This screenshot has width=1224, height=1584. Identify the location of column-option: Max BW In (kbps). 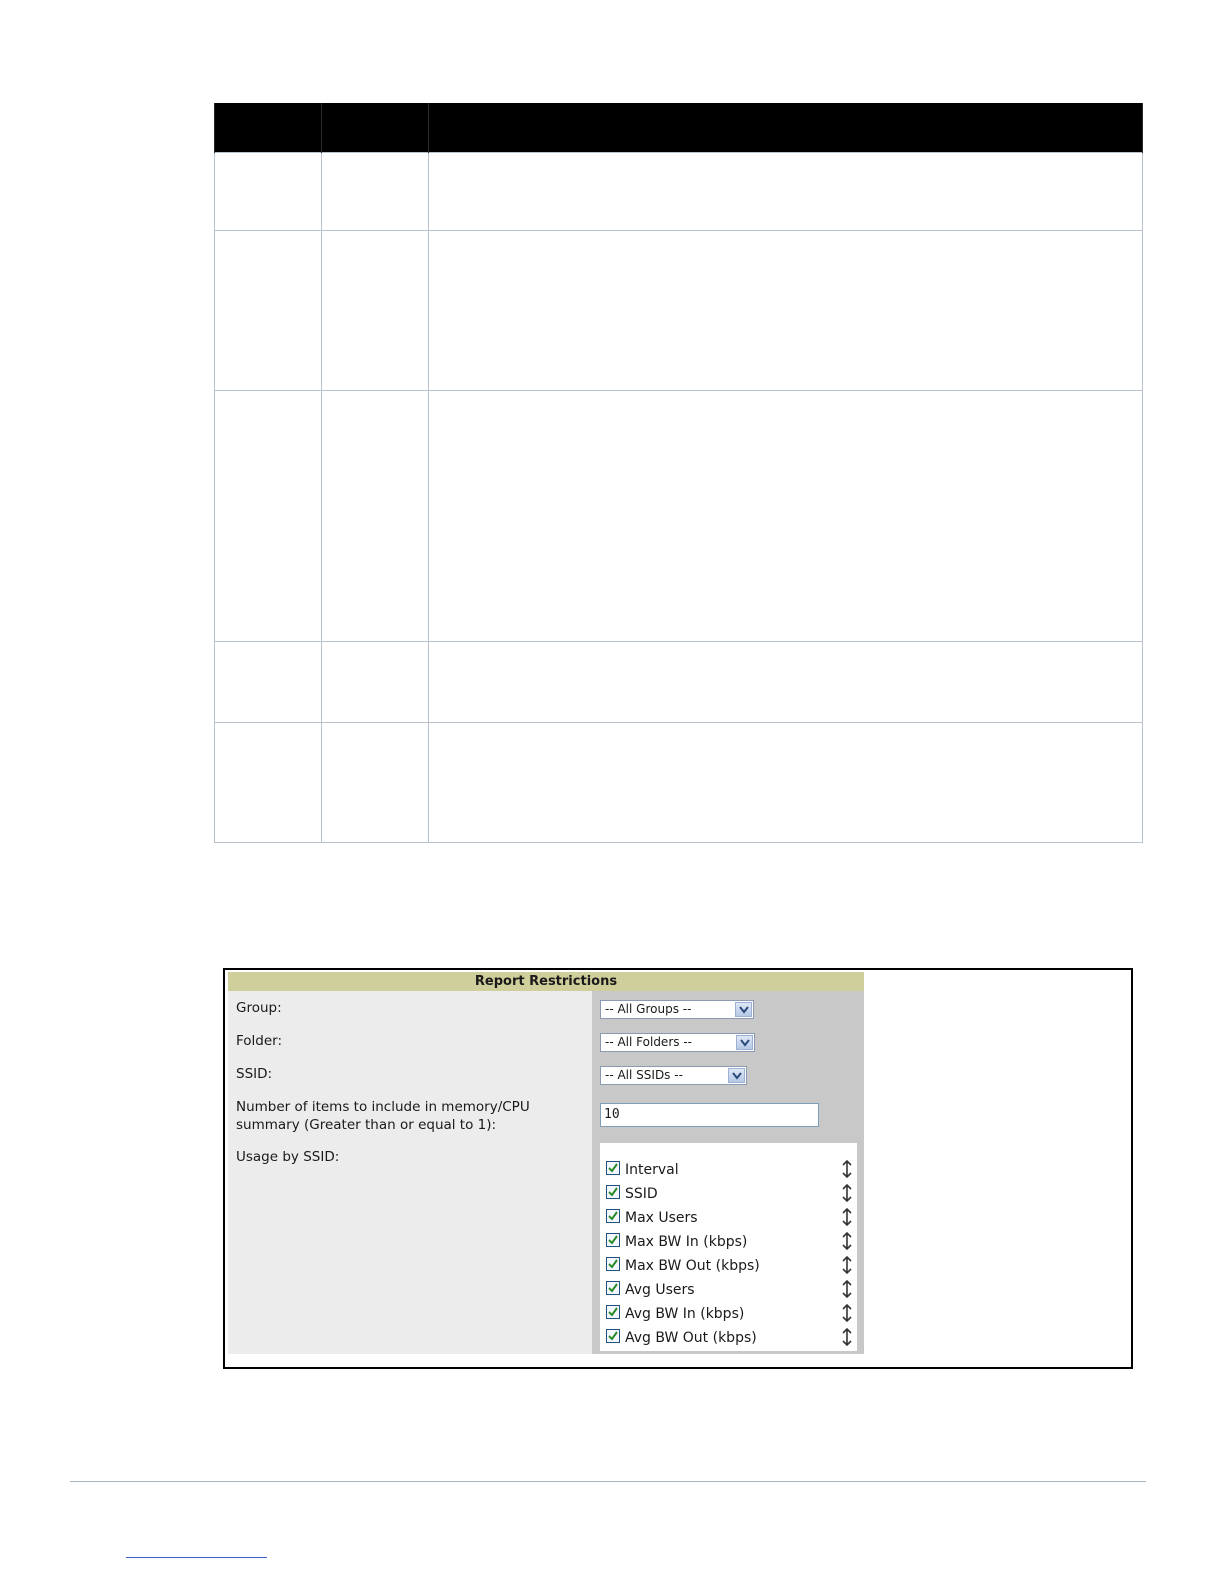
(729, 1242).